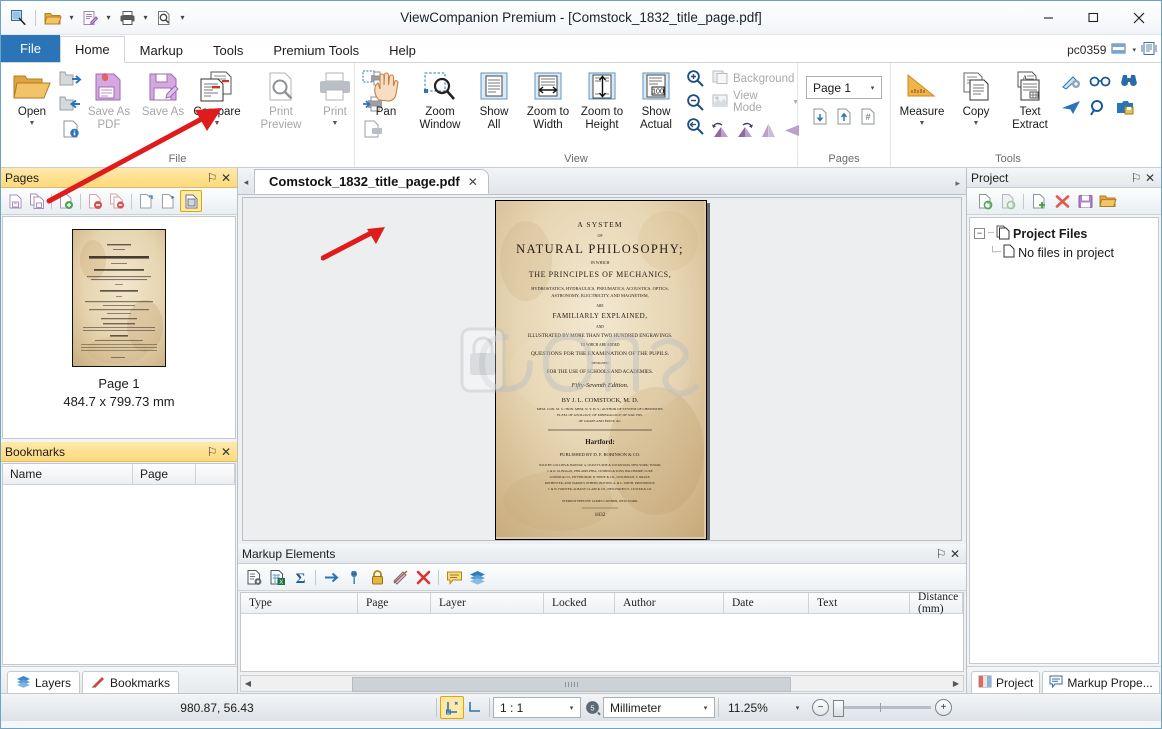 This screenshot has width=1162, height=729. I want to click on bookmarks-pin-button: ⚐, so click(212, 452).